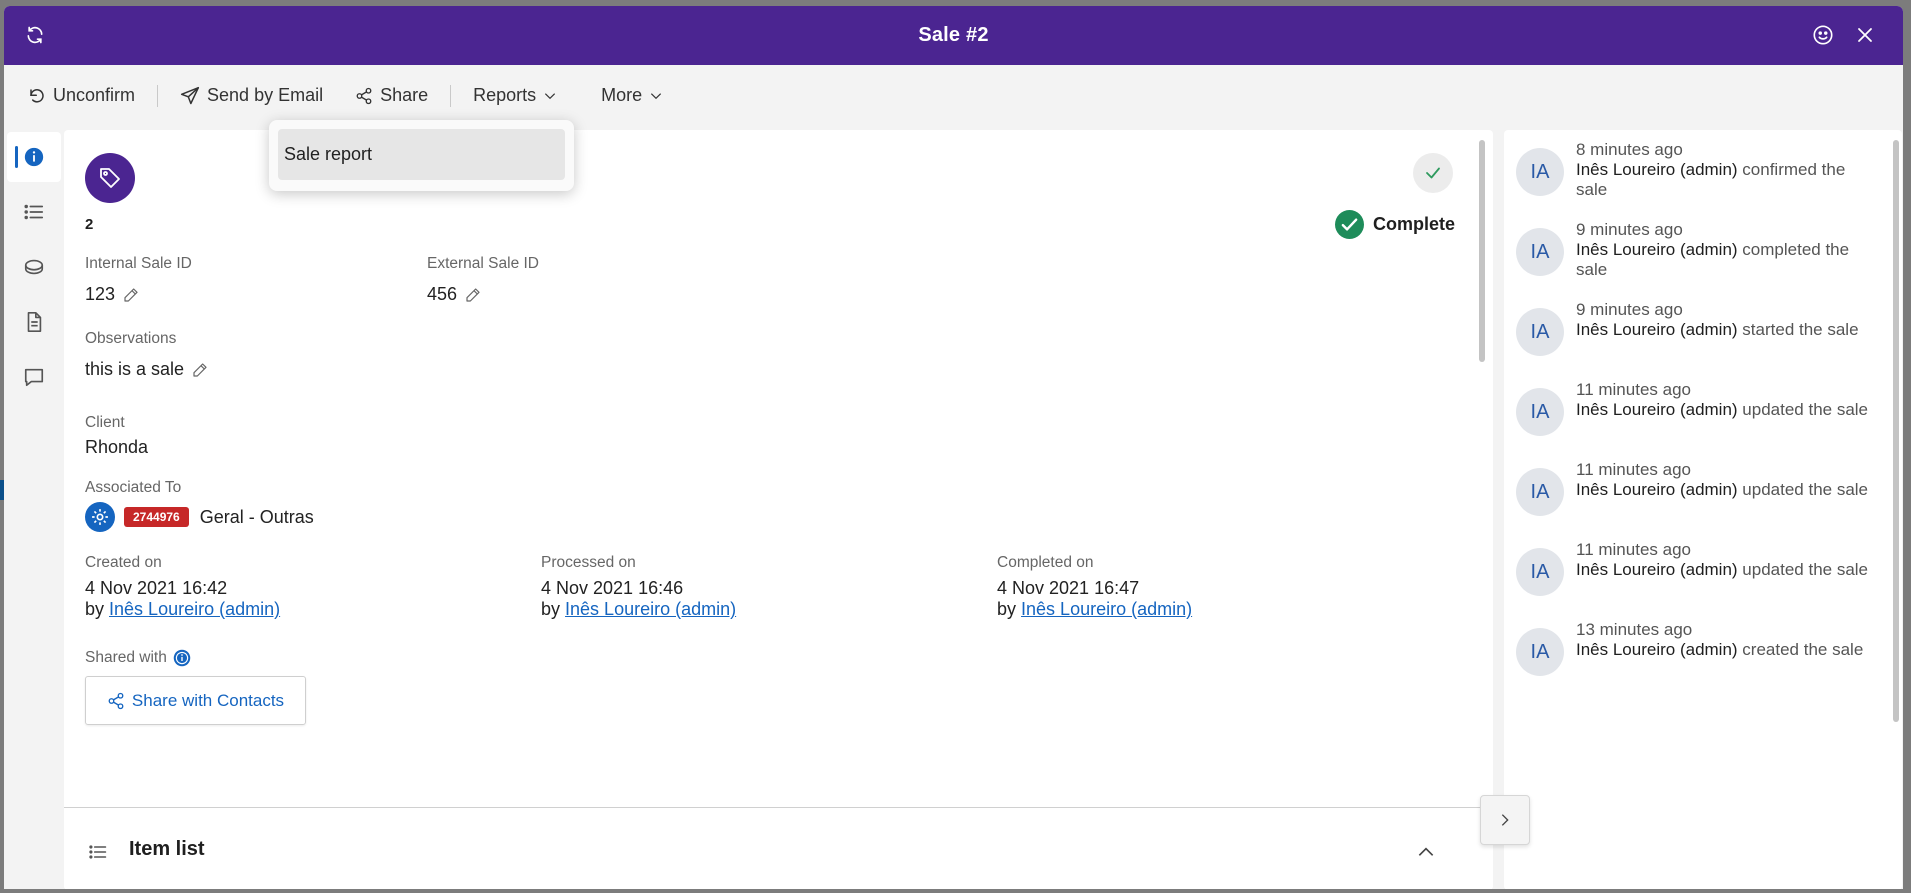 The image size is (1911, 893). I want to click on reports-label: Reports, so click(505, 95).